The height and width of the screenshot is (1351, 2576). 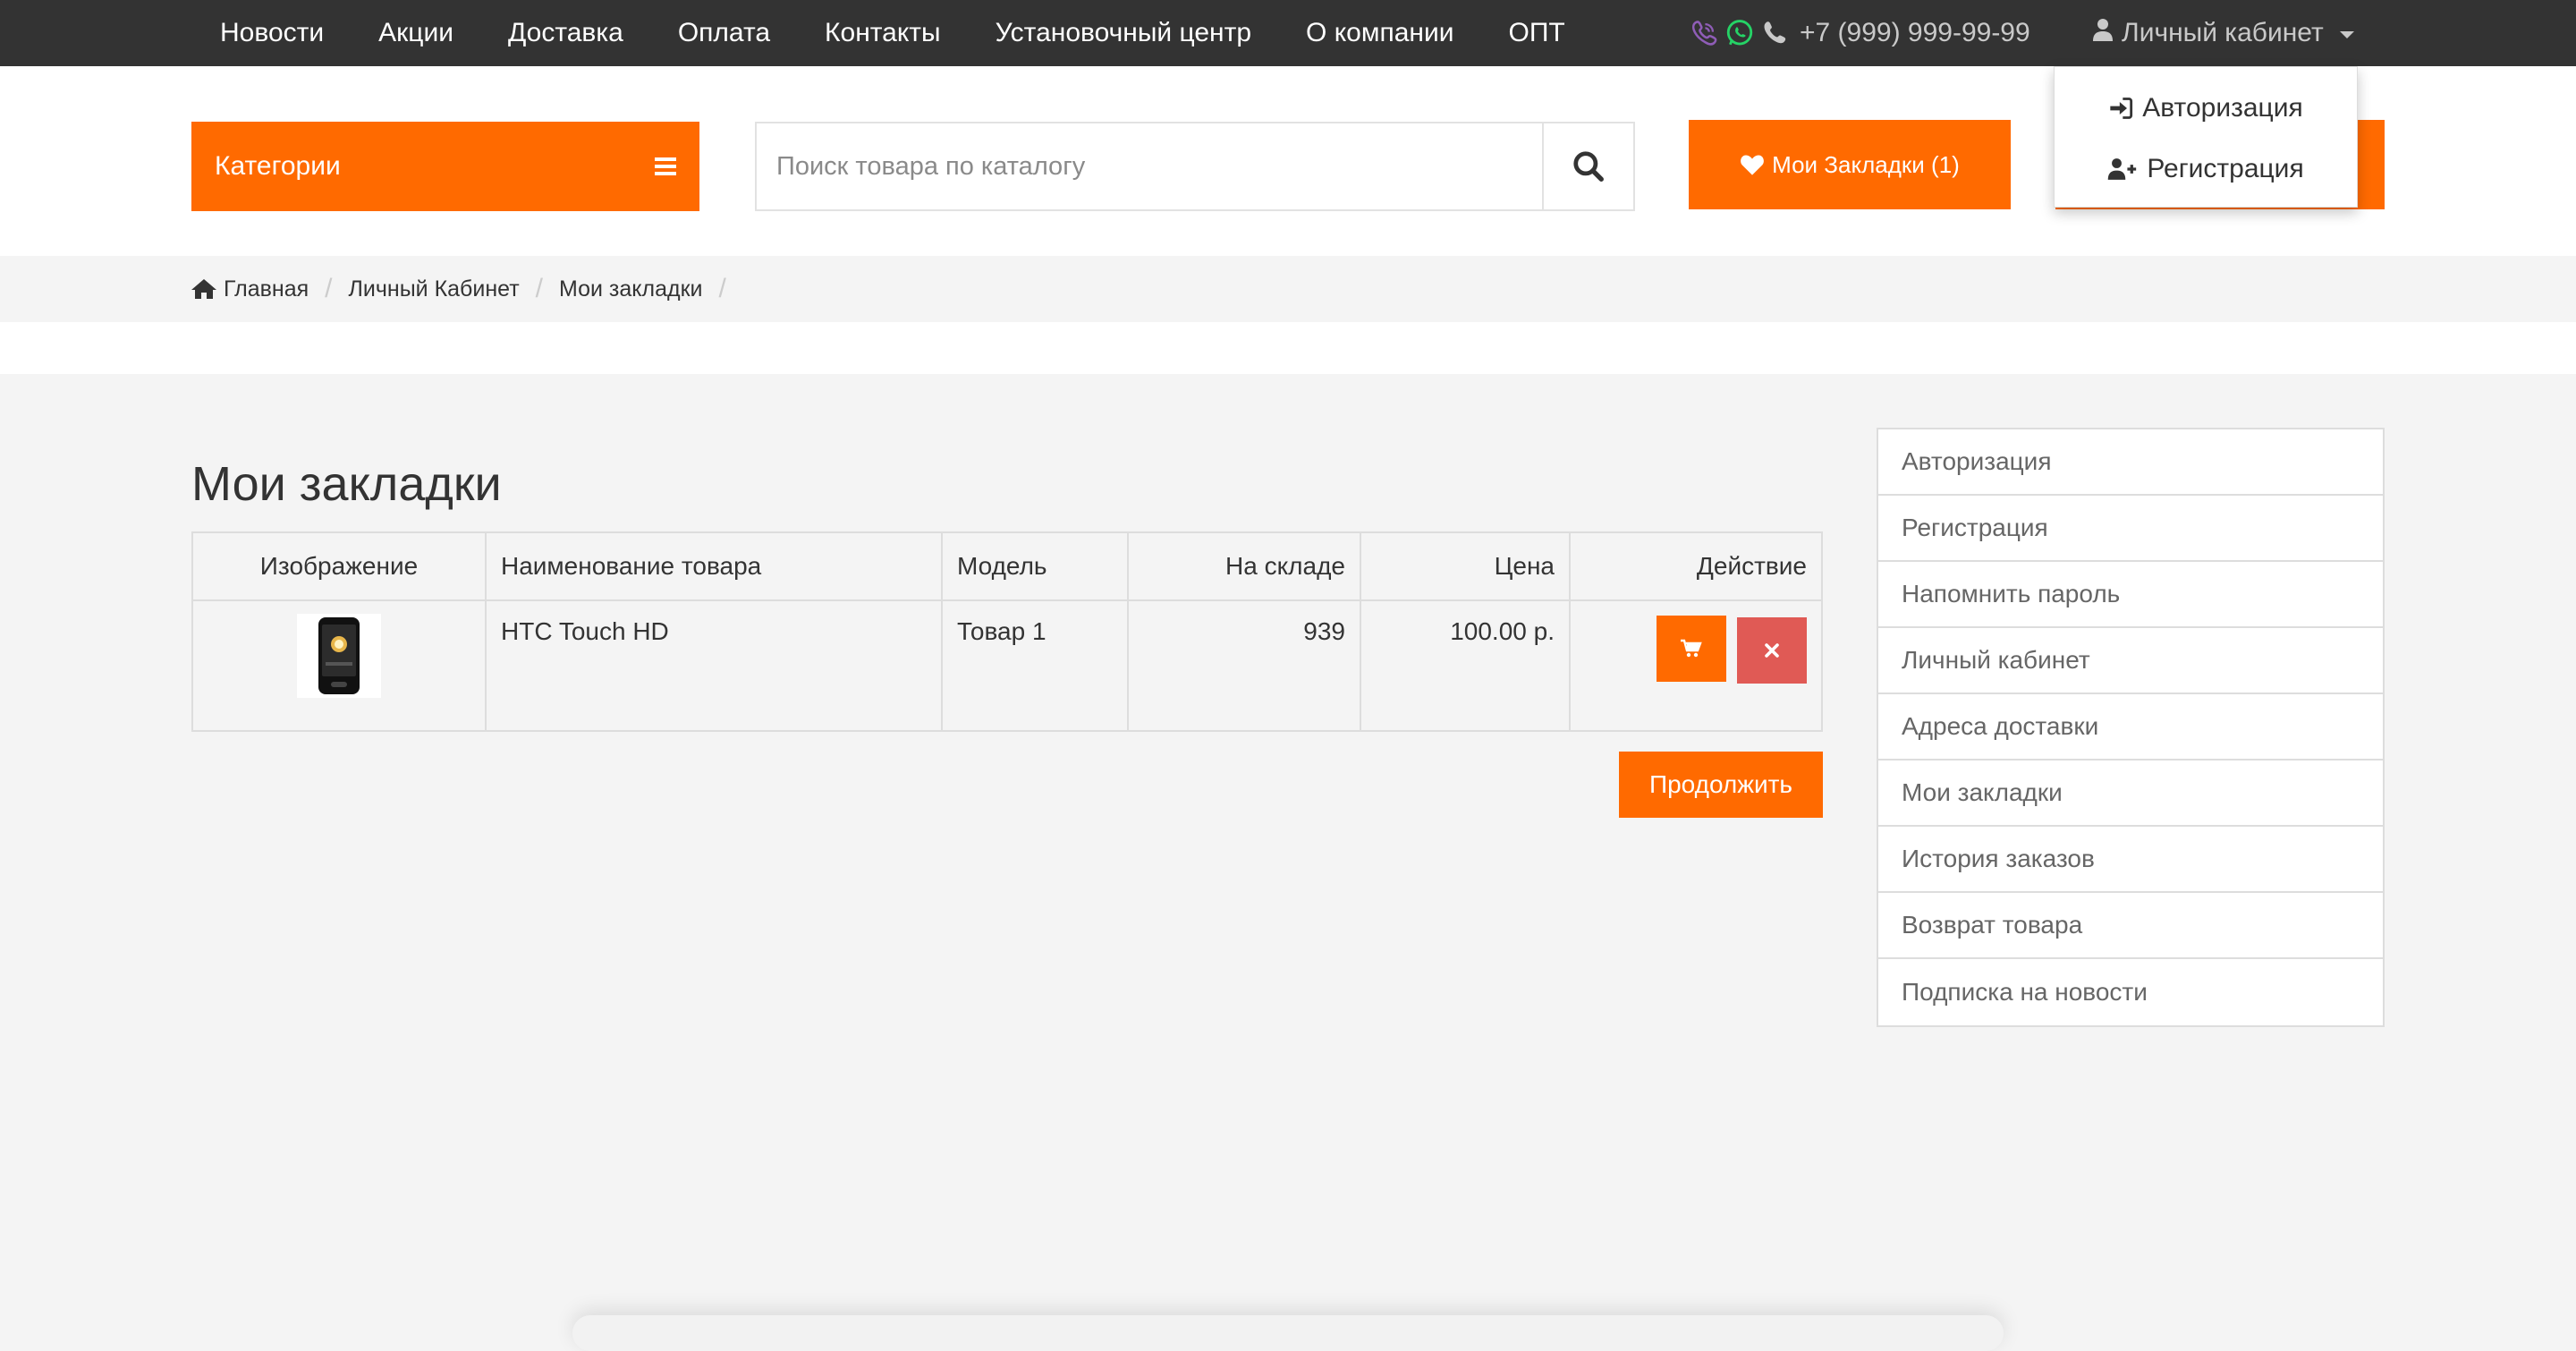 I want to click on column-header-model: Модель, so click(x=1035, y=566).